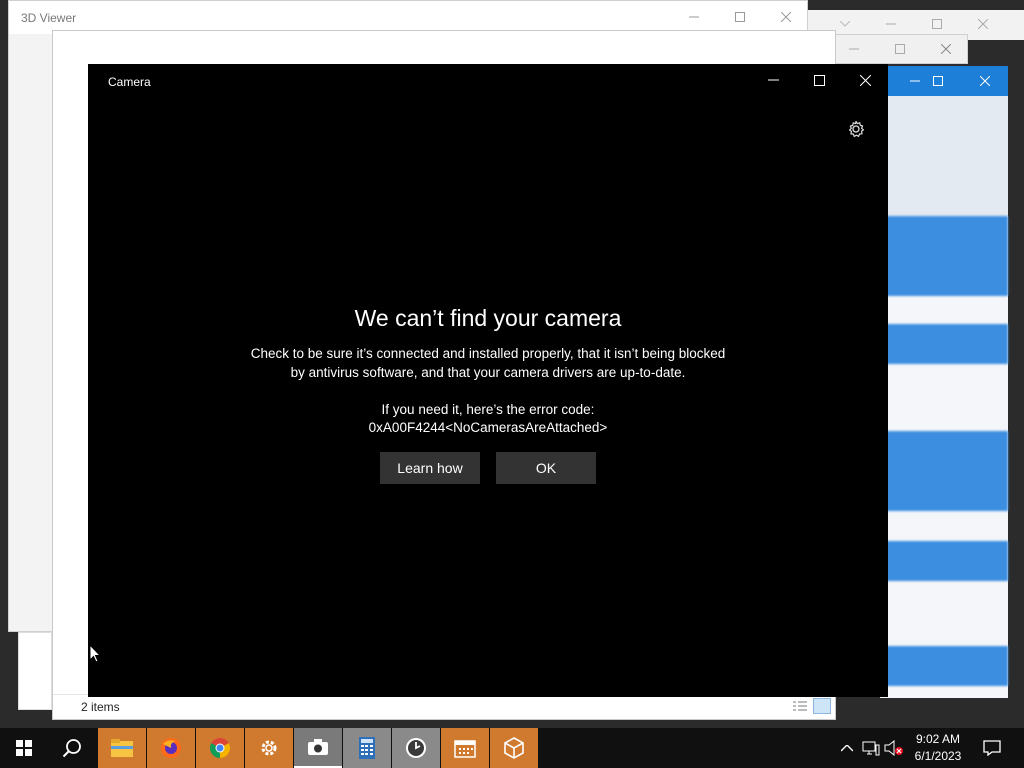 This screenshot has height=768, width=1024. Describe the element at coordinates (847, 748) in the screenshot. I see `chevron-up-icon` at that location.